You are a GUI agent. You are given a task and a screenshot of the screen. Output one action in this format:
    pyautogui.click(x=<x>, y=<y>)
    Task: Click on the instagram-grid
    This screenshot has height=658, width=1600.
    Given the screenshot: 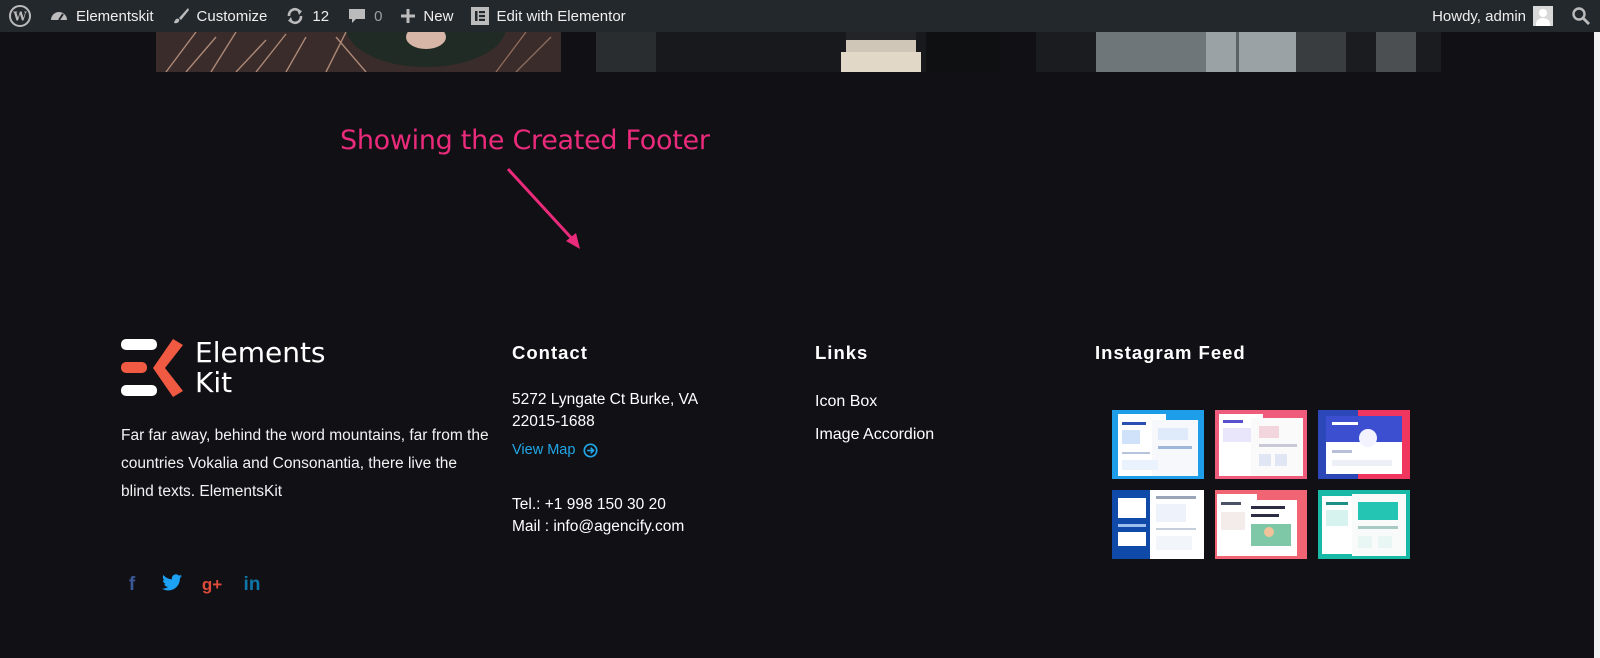 What is the action you would take?
    pyautogui.click(x=1261, y=484)
    